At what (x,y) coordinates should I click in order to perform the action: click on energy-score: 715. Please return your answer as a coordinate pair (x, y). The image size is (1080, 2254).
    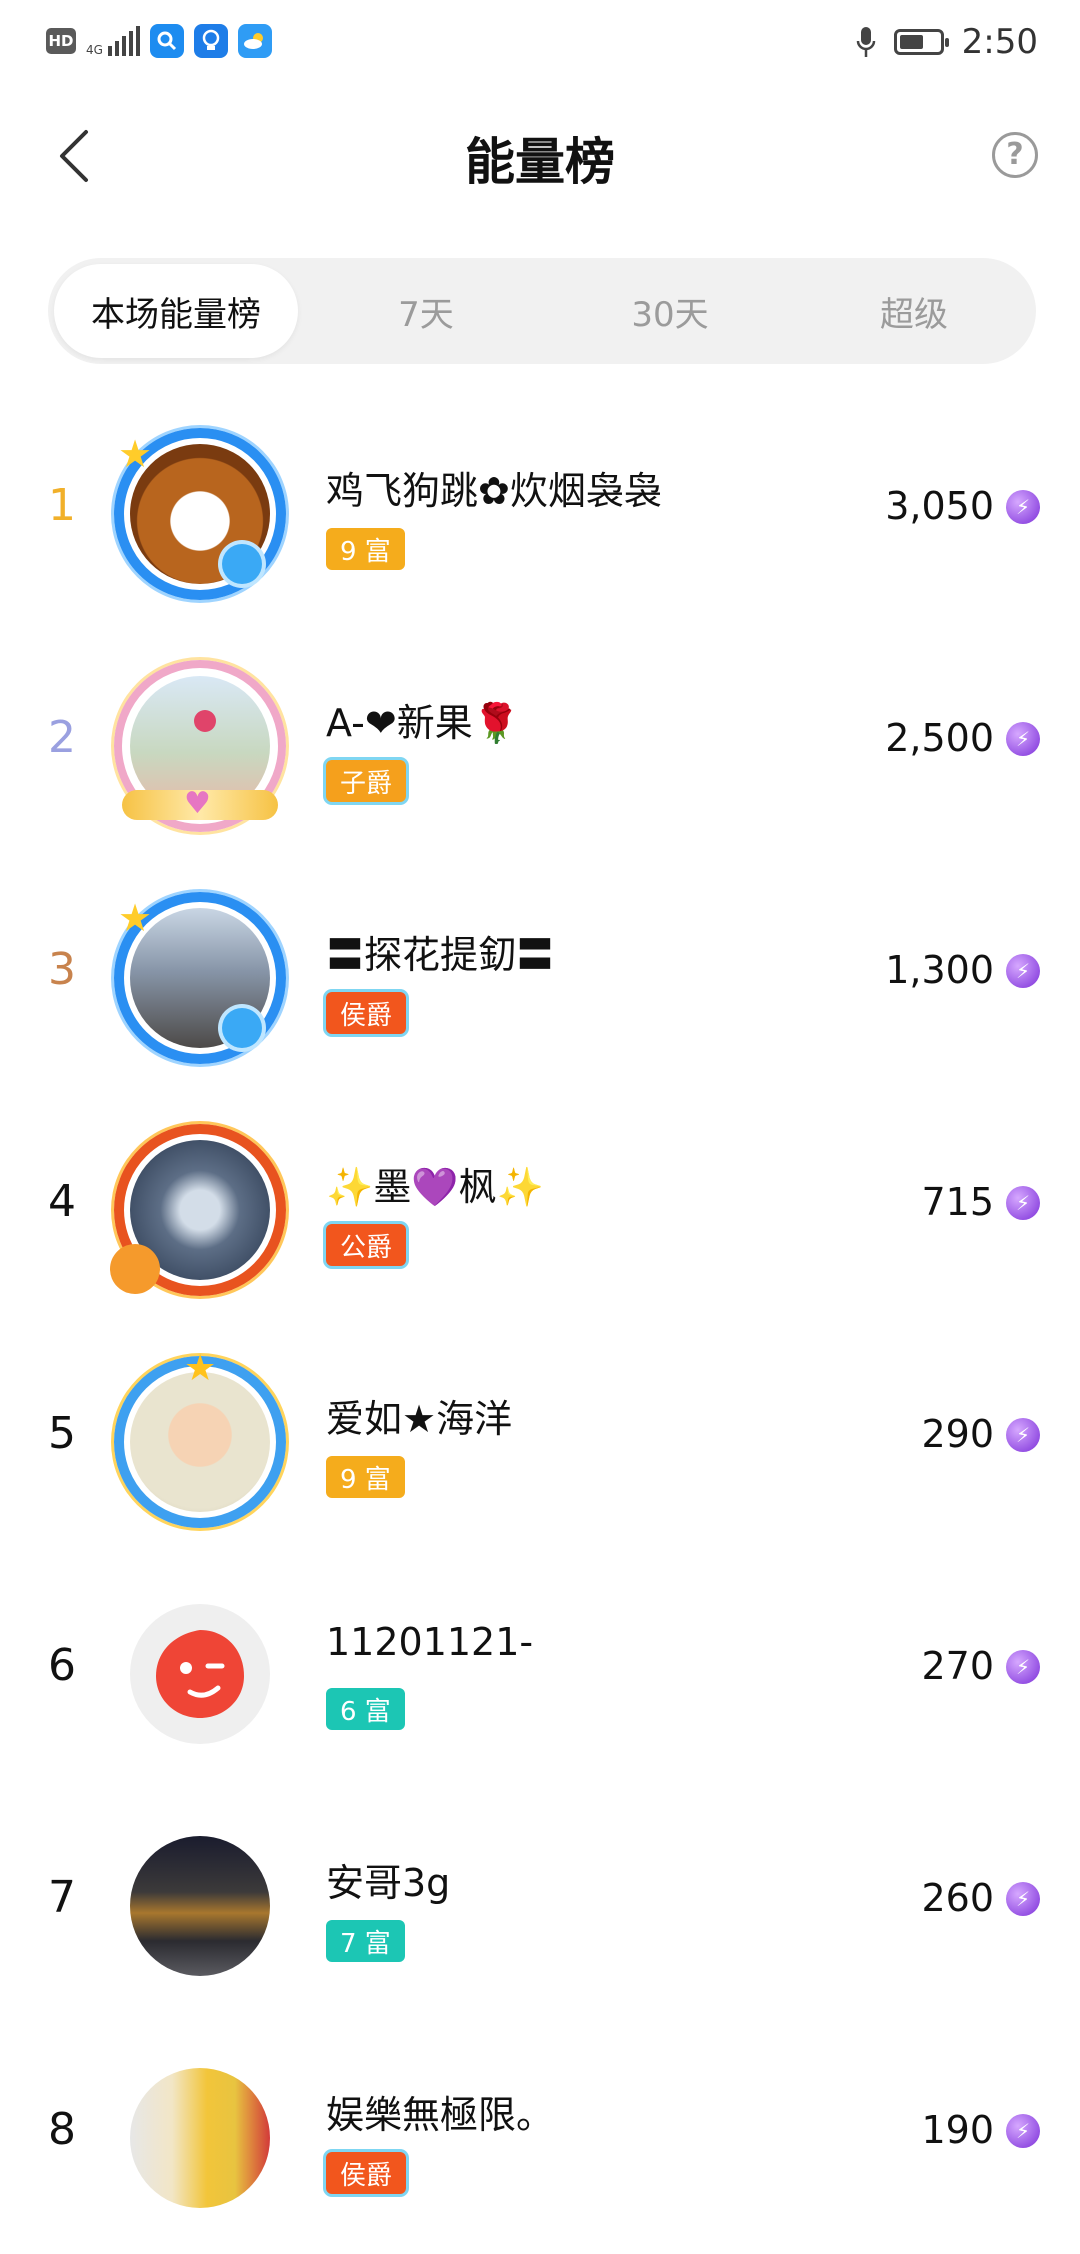
    Looking at the image, I should click on (957, 1202).